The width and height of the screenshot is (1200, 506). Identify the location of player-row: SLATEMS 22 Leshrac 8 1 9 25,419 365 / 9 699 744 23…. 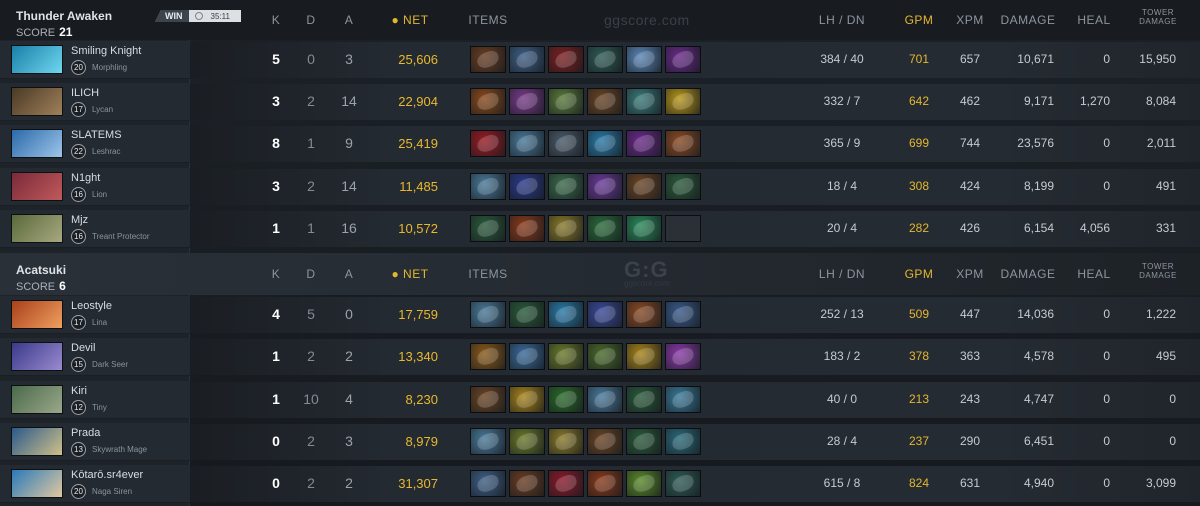
(600, 144).